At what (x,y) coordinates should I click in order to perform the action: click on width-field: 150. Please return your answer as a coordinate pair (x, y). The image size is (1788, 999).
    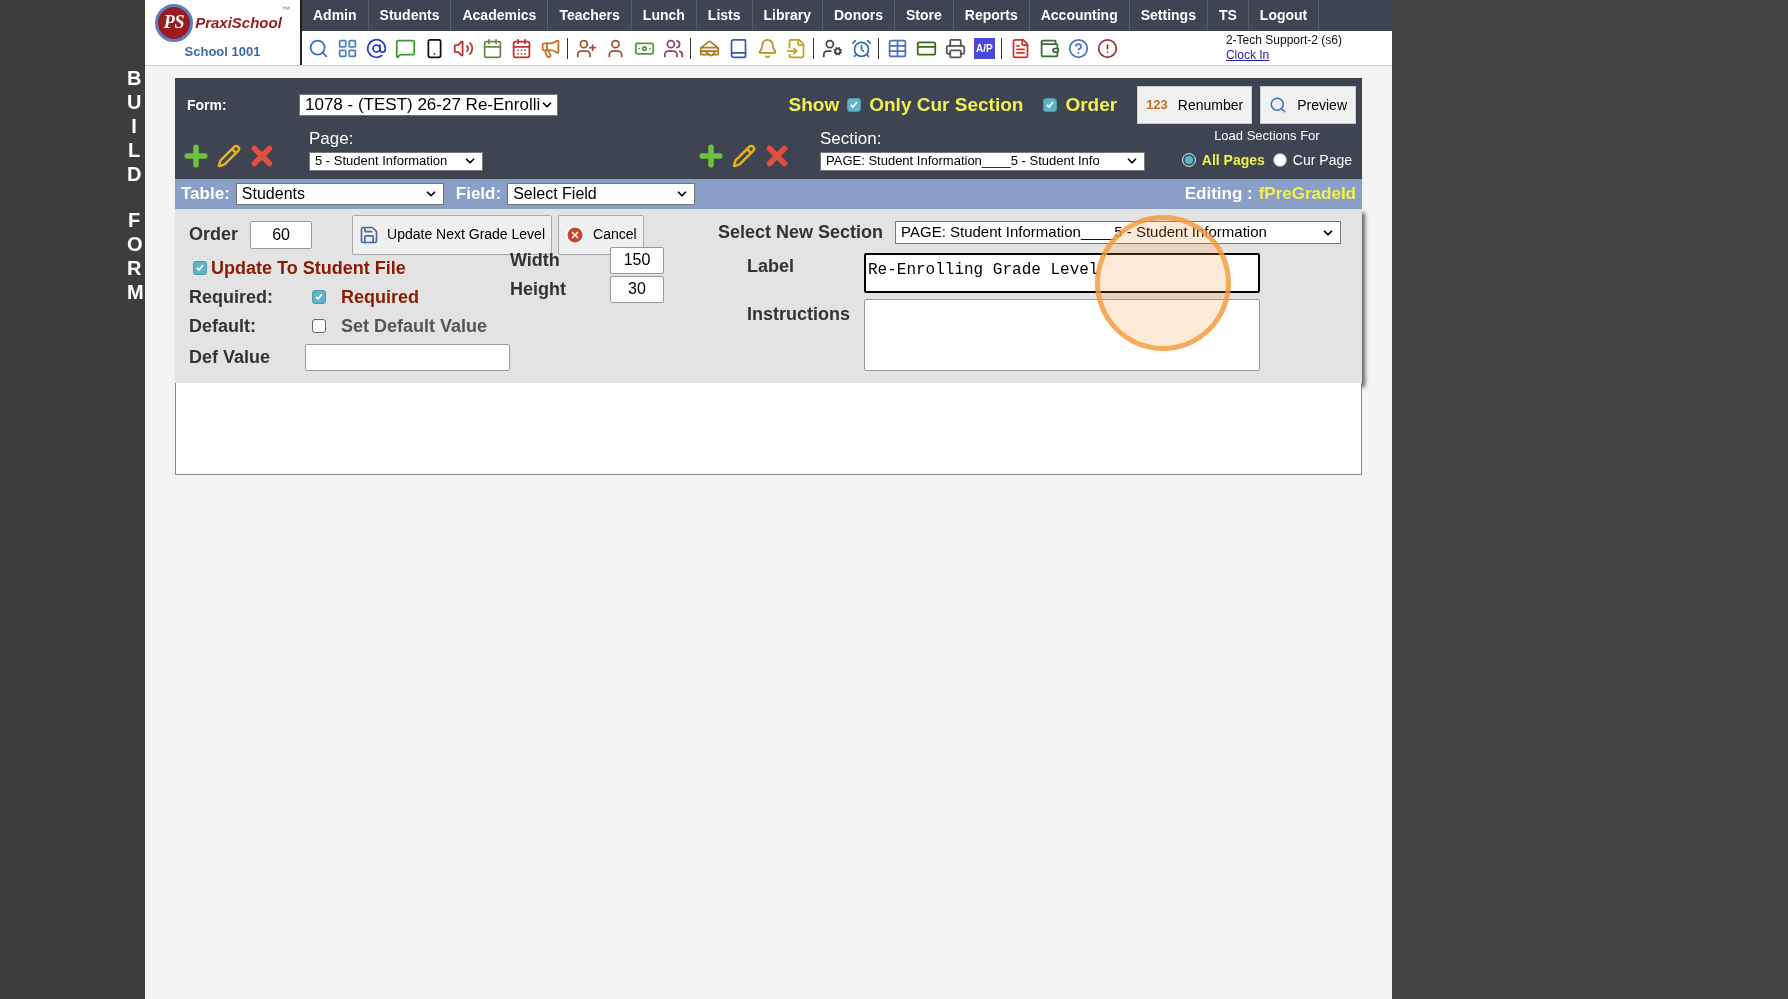
    Looking at the image, I should click on (637, 260).